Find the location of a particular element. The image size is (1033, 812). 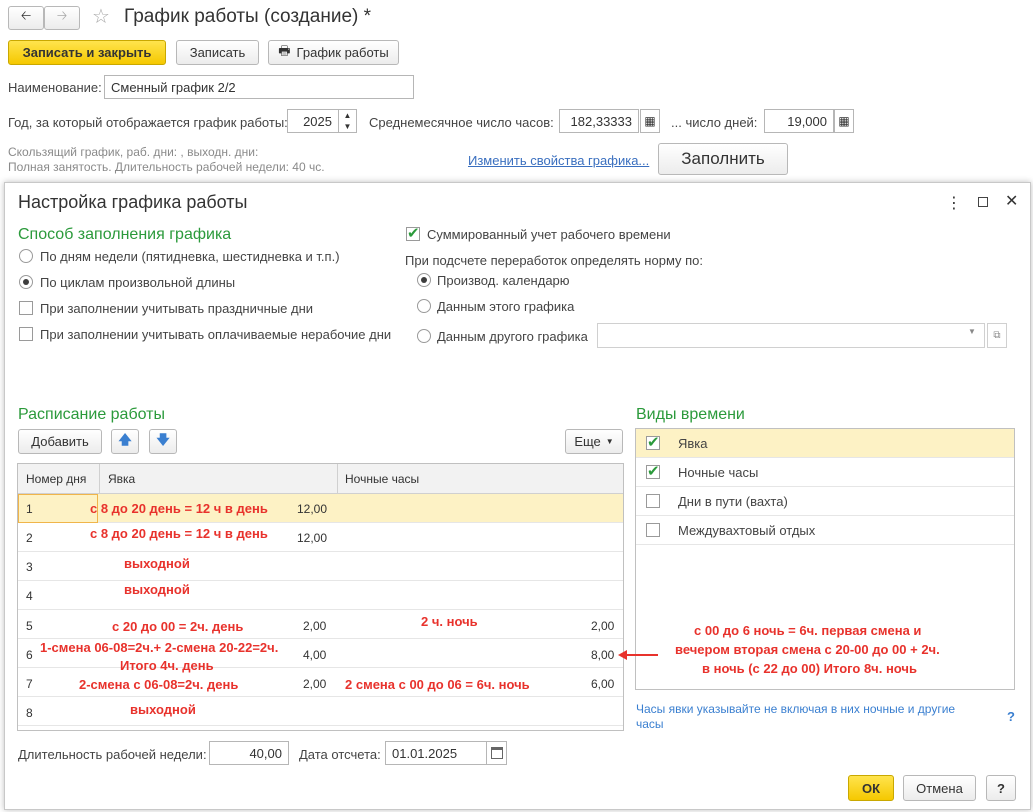

cell-night: 2,00 is located at coordinates (603, 626).